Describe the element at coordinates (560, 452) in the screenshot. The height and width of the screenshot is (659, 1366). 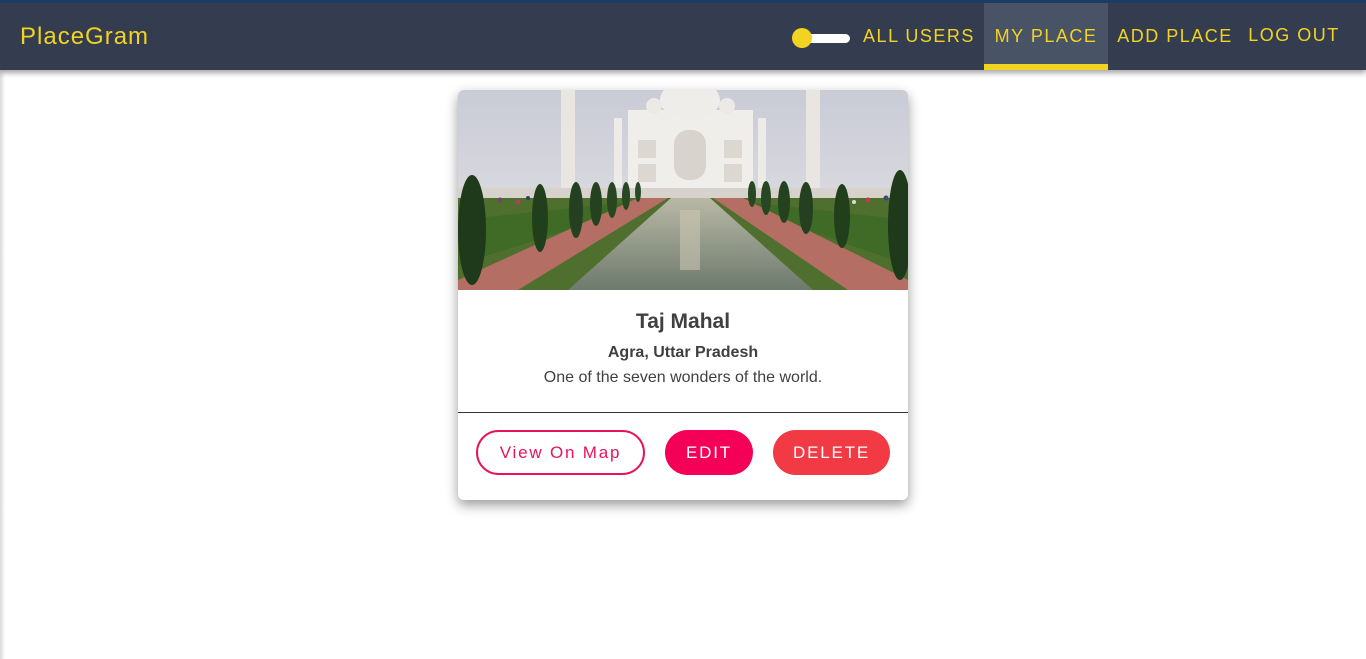
I see `view-on-map-button: View On Map` at that location.